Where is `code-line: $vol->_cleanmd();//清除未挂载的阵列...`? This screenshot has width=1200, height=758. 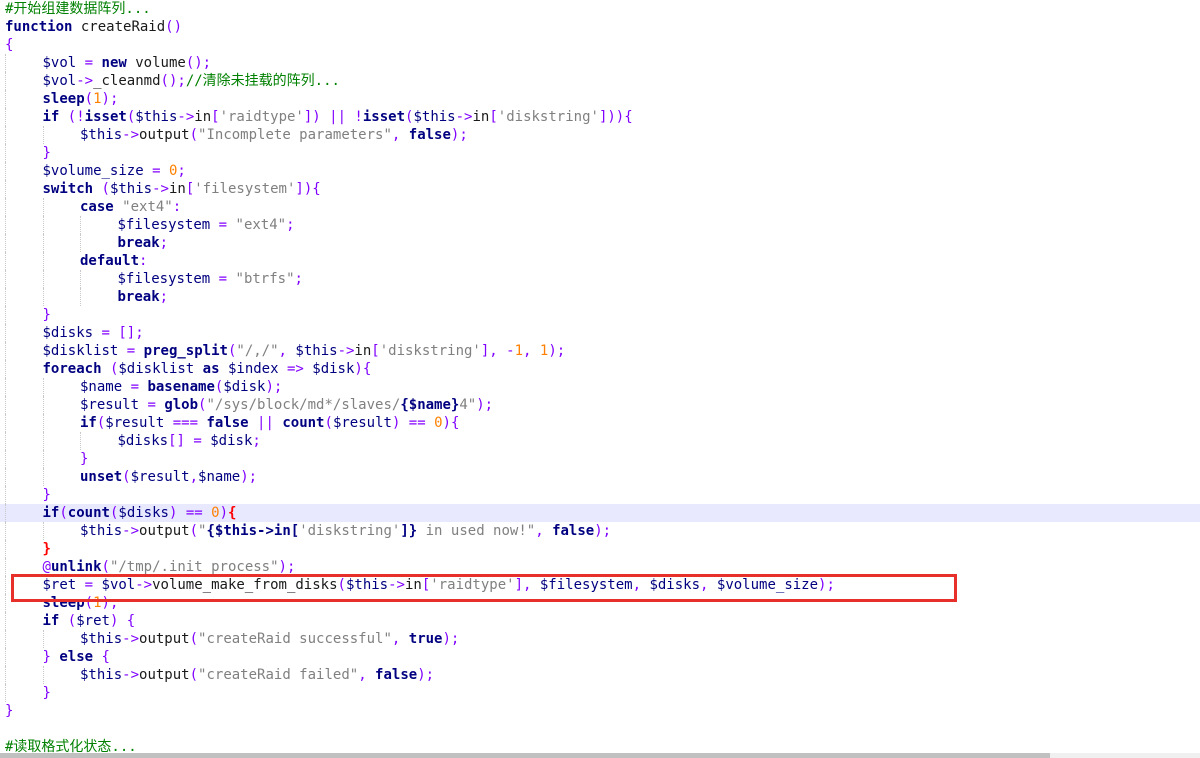 code-line: $vol->_cleanmd();//清除未挂载的阵列... is located at coordinates (600, 81).